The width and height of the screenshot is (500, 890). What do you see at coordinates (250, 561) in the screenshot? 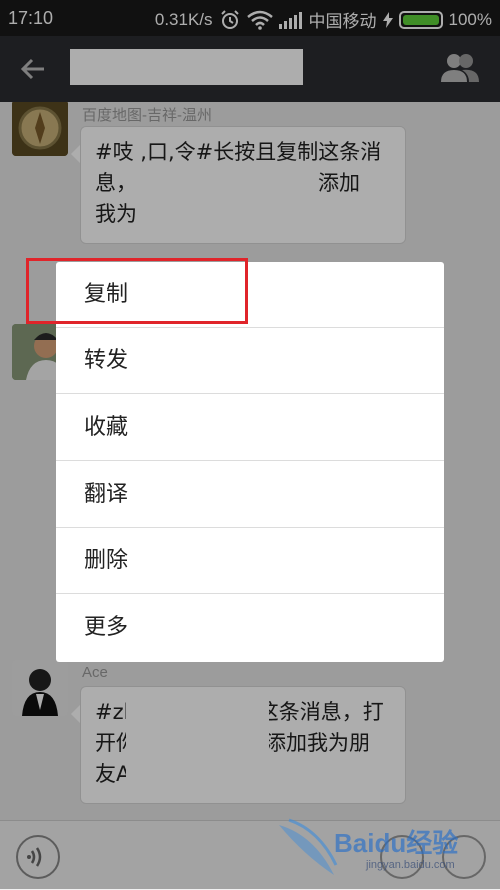
I see `menu-item-delete: 删除` at bounding box center [250, 561].